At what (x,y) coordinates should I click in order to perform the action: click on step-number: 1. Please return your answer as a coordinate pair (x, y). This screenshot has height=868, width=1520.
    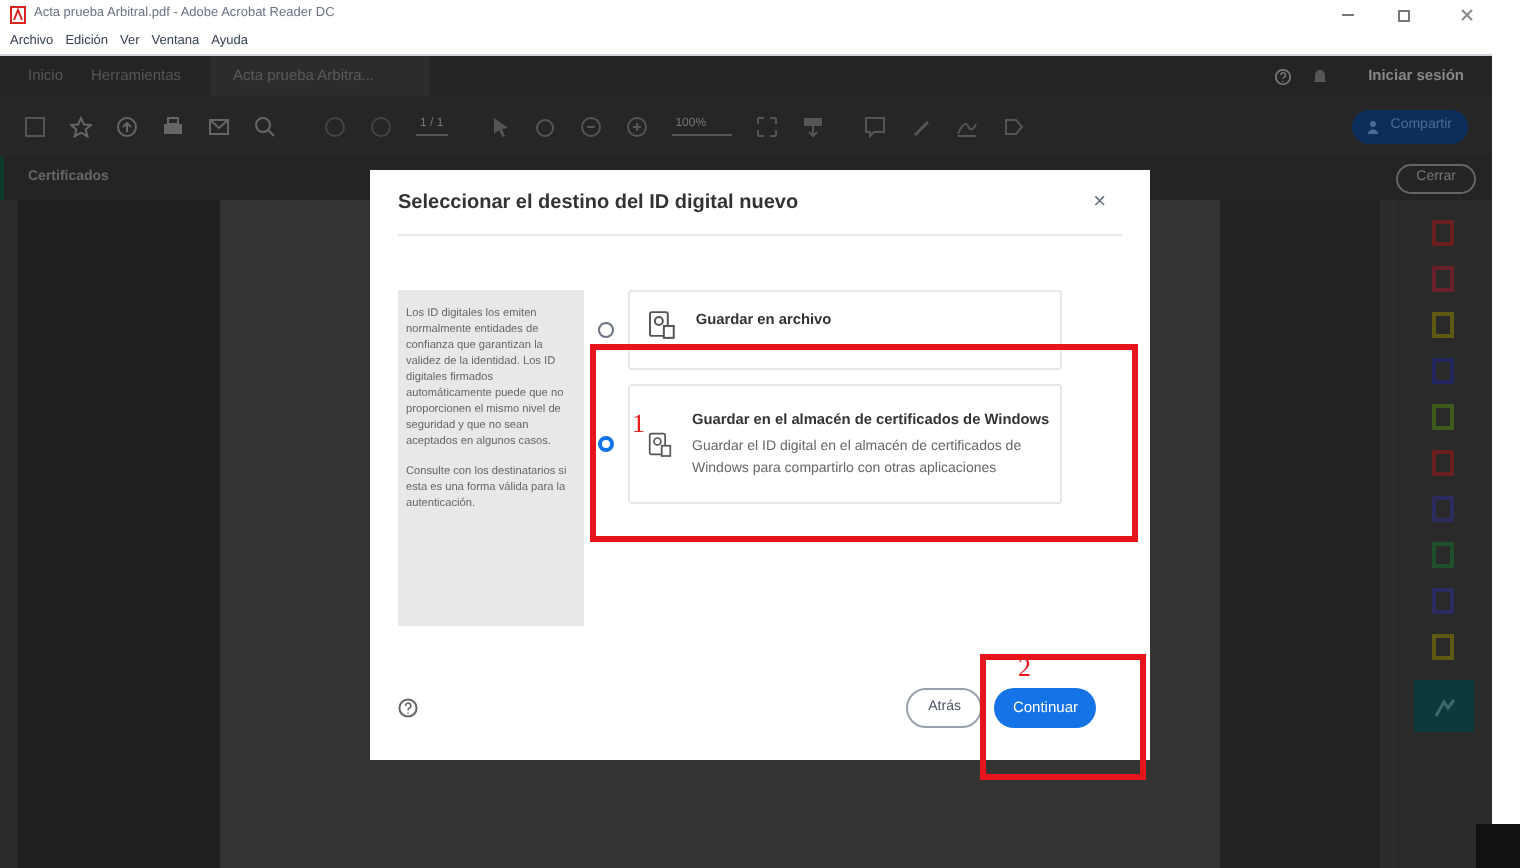
    Looking at the image, I should click on (638, 424).